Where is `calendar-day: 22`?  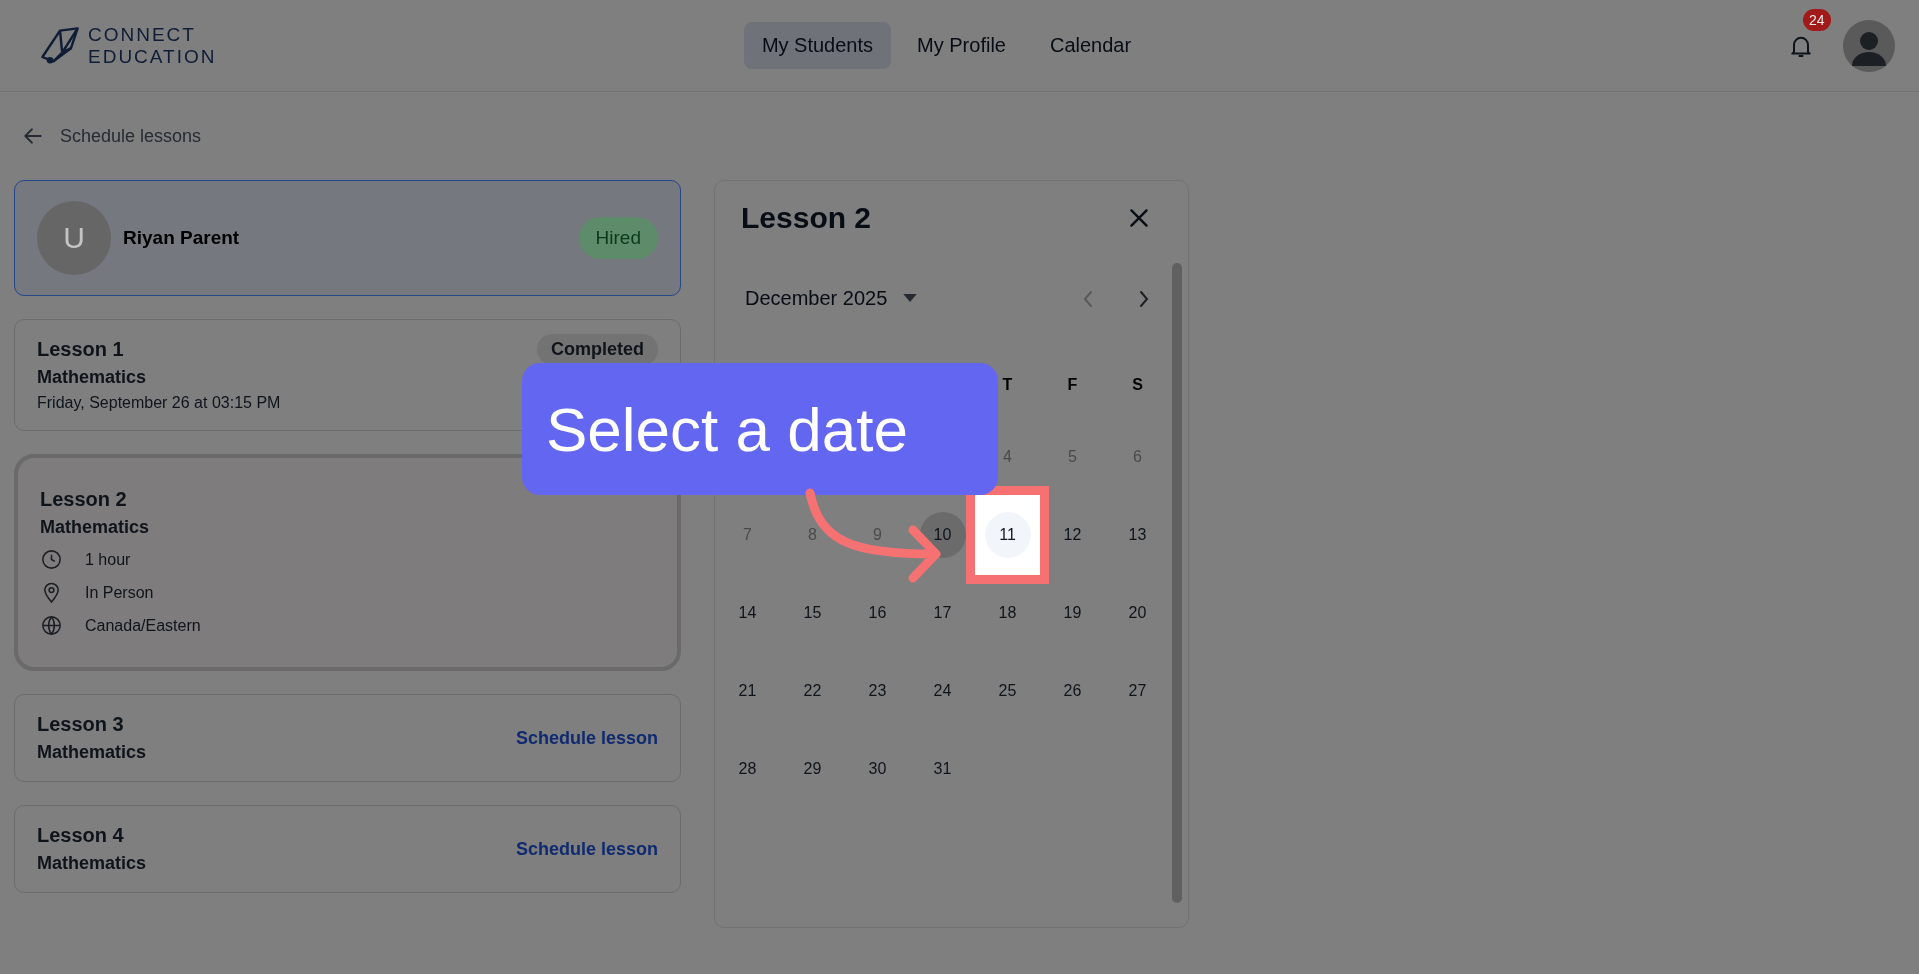
calendar-day: 22 is located at coordinates (812, 691).